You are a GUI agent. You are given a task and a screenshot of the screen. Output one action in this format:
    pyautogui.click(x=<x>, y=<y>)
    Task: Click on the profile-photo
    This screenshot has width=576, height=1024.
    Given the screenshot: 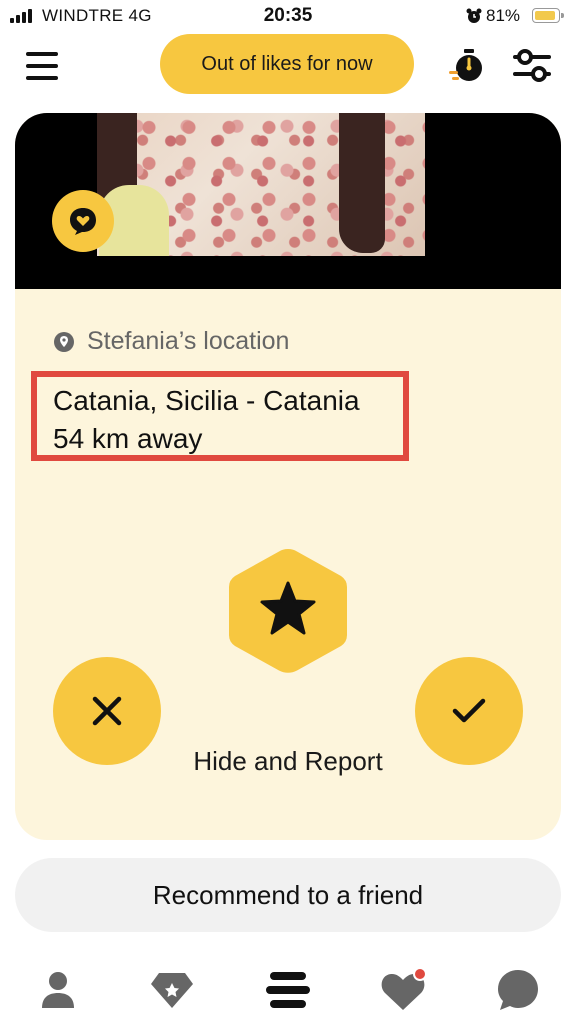 What is the action you would take?
    pyautogui.click(x=261, y=184)
    